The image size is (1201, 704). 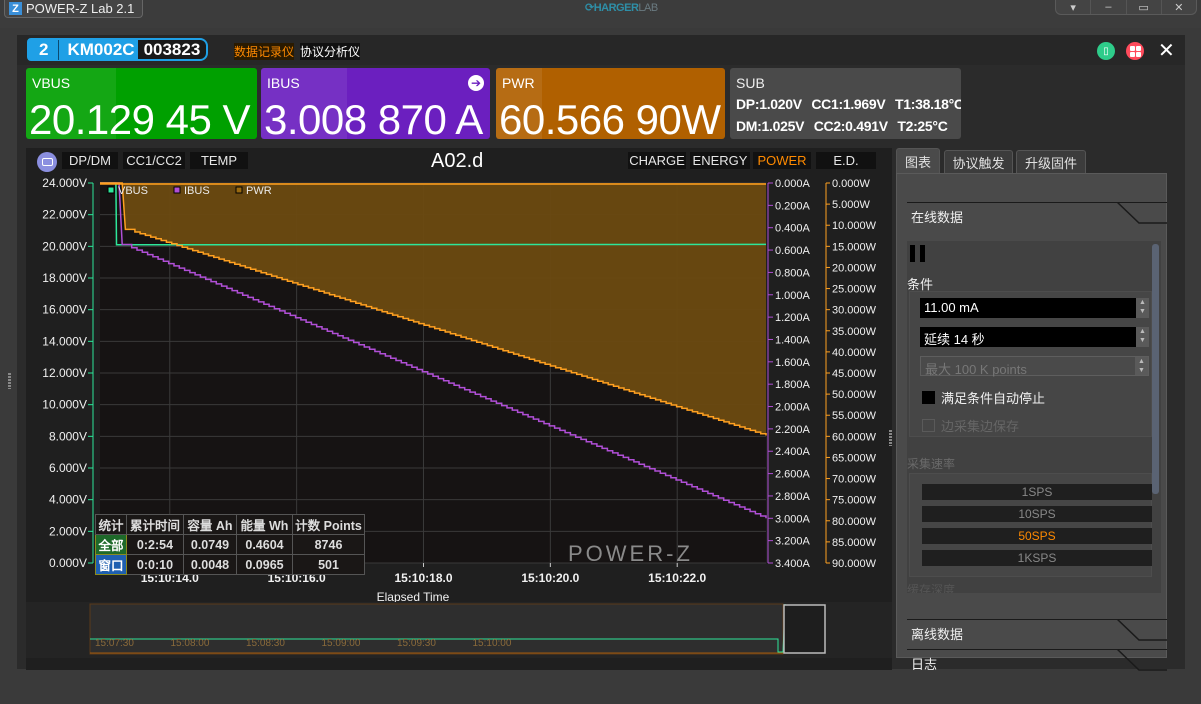 What do you see at coordinates (1106, 51) in the screenshot?
I see `export-file-icon: ▯` at bounding box center [1106, 51].